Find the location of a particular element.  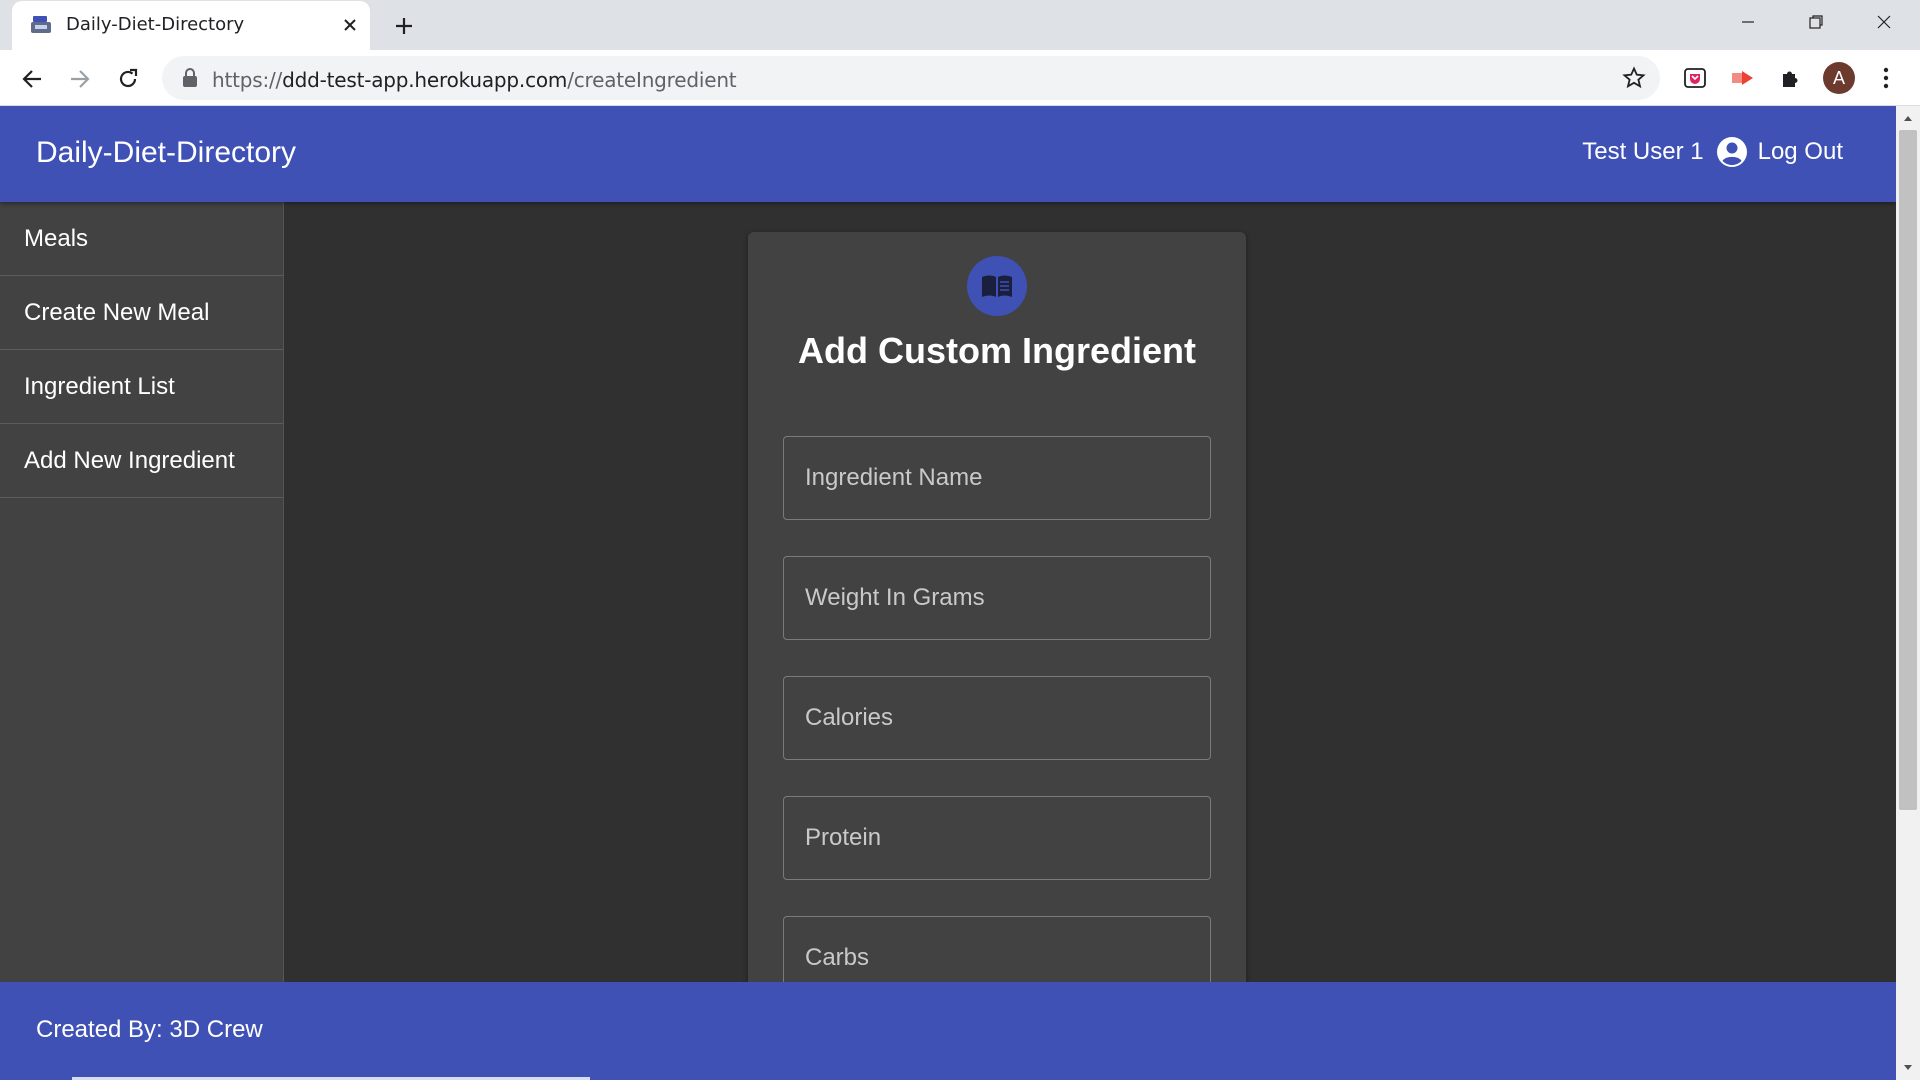

close-tab-icon is located at coordinates (350, 25).